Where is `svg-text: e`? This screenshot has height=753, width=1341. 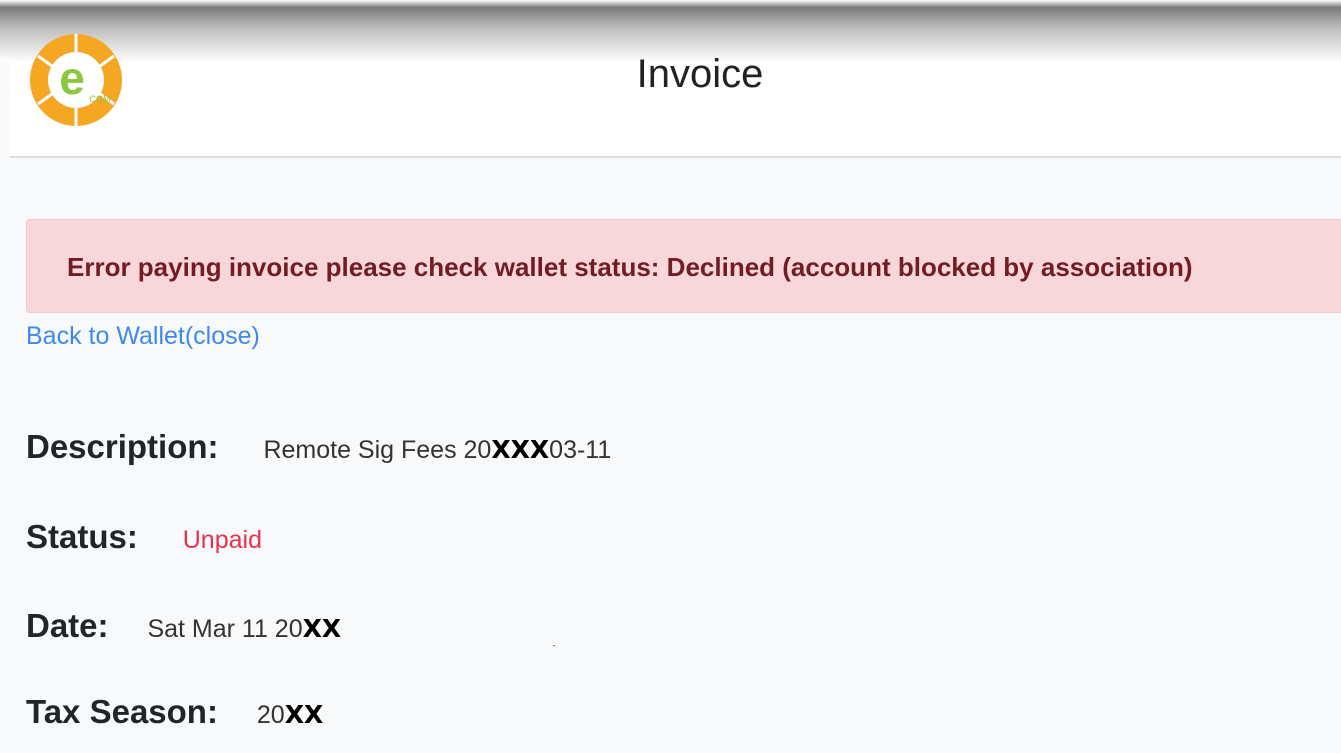 svg-text: e is located at coordinates (72, 78).